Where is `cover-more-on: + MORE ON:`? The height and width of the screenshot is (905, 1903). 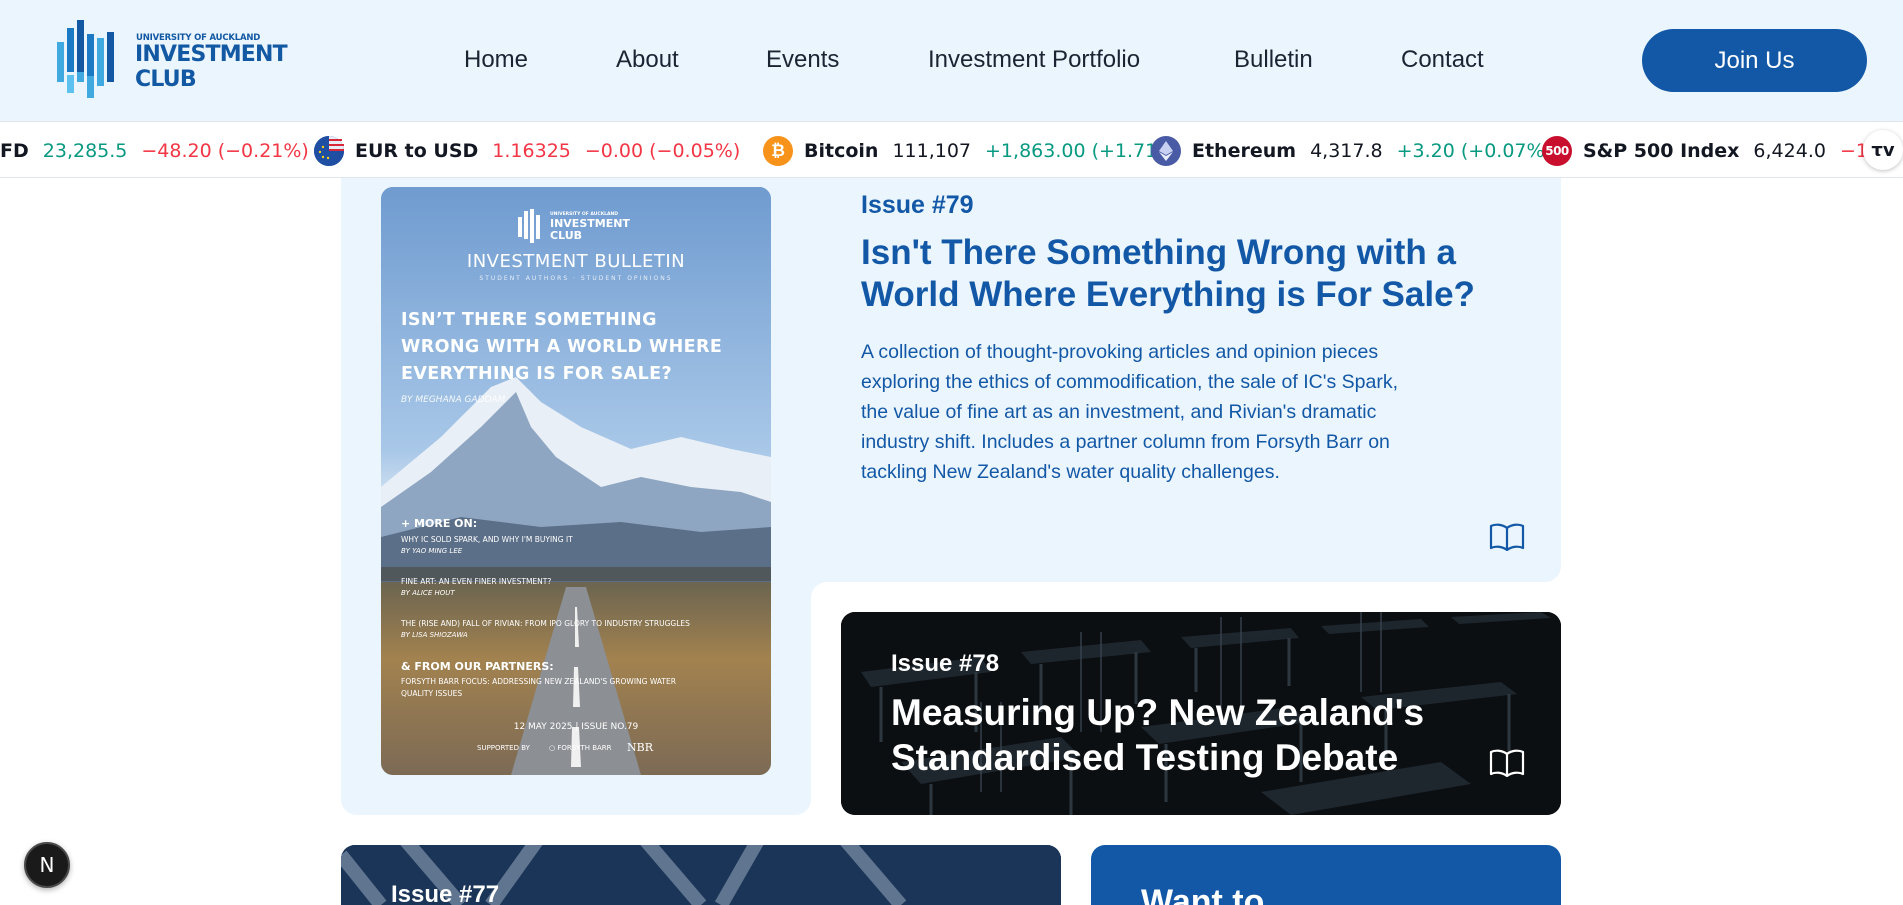 cover-more-on: + MORE ON: is located at coordinates (439, 523).